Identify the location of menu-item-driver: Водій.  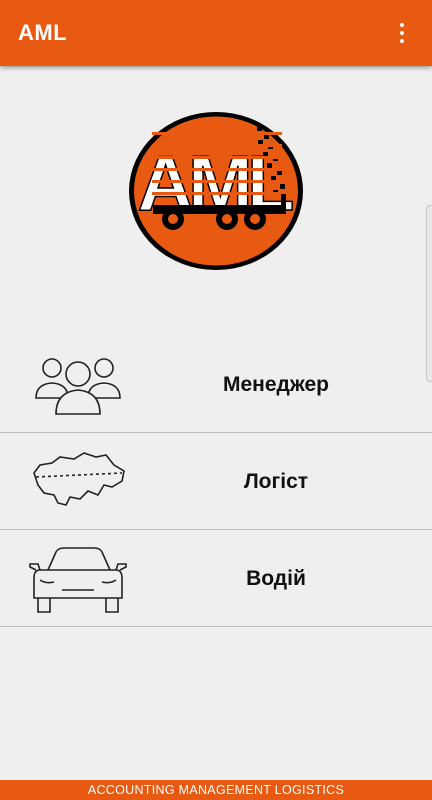
(216, 578).